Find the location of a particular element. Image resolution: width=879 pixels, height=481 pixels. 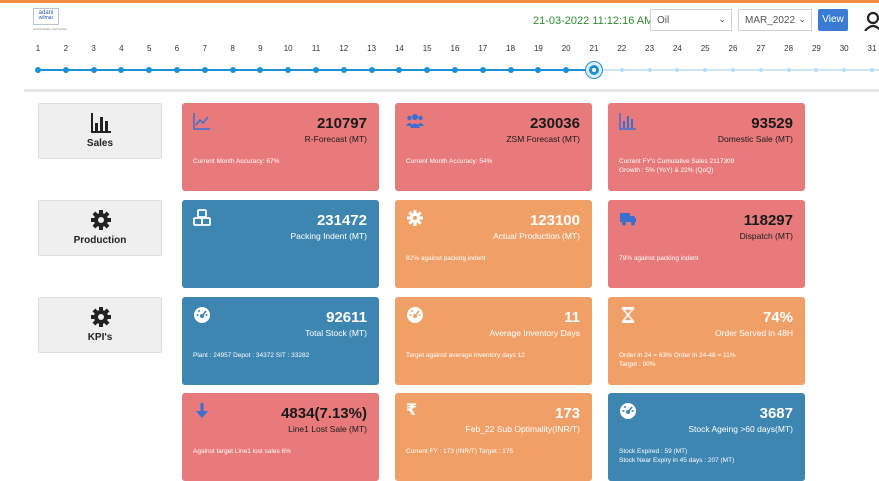

timeline-day-label: 31 is located at coordinates (872, 48).